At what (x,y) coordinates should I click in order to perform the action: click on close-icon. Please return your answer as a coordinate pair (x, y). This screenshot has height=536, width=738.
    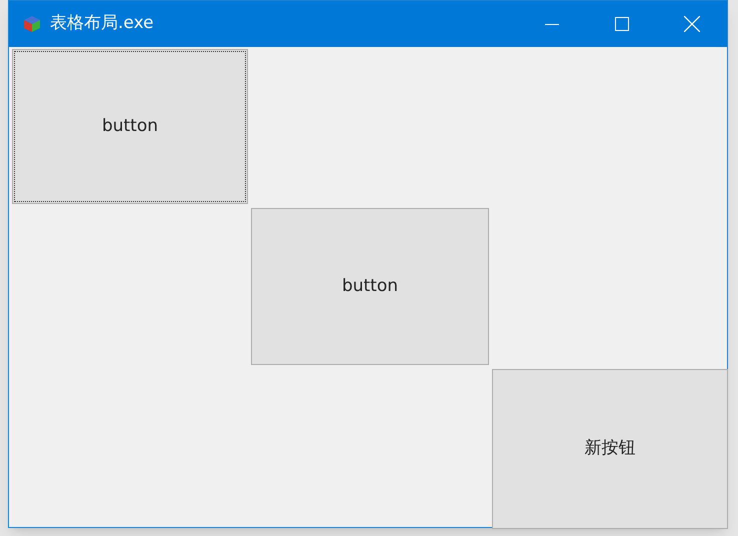
    Looking at the image, I should click on (692, 24).